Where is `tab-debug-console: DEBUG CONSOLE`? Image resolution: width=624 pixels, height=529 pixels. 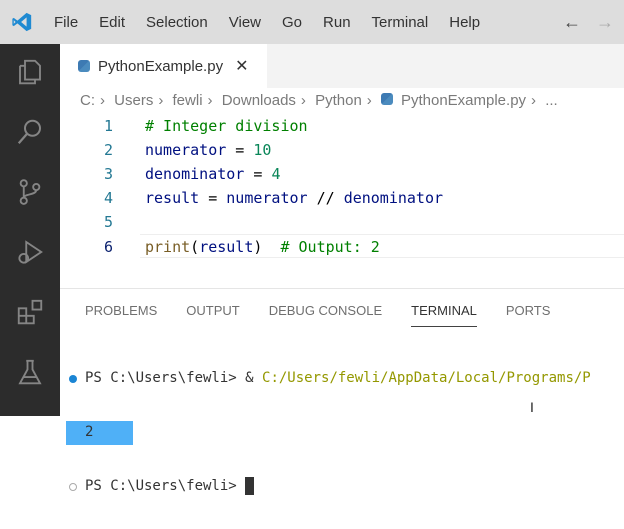
tab-debug-console: DEBUG CONSOLE is located at coordinates (325, 315).